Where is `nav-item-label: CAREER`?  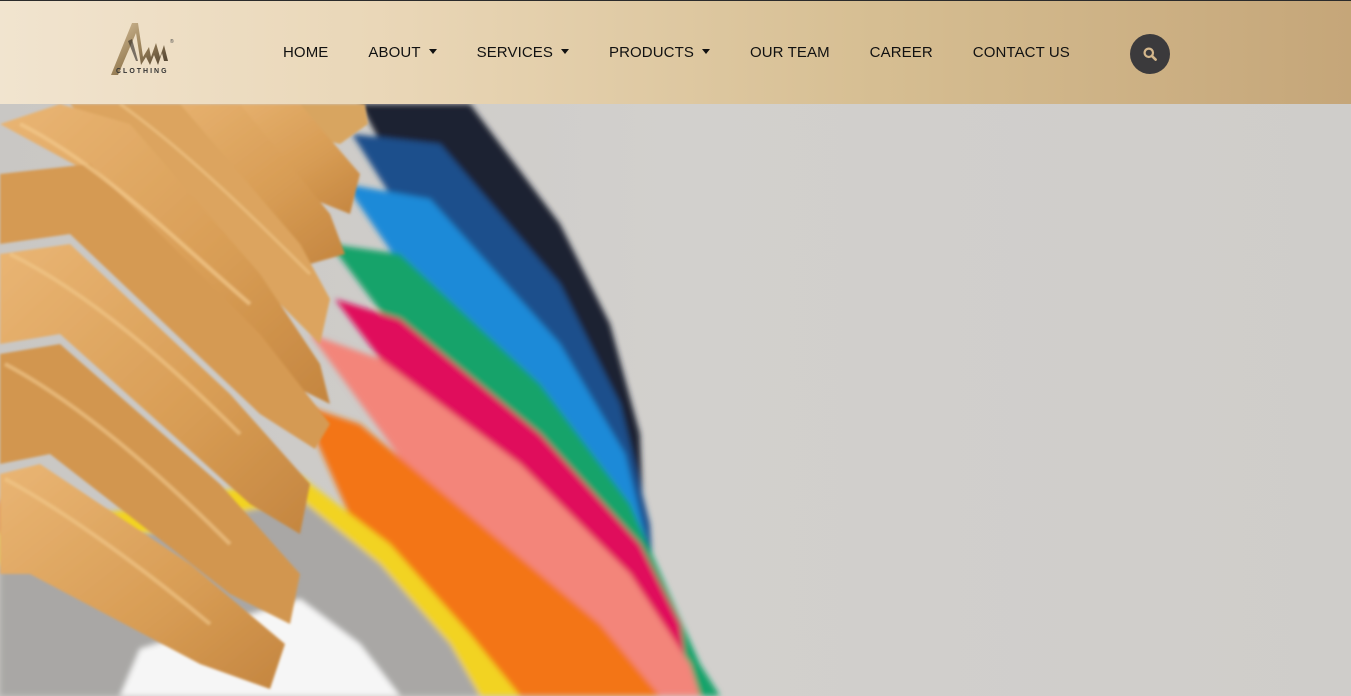
nav-item-label: CAREER is located at coordinates (901, 52).